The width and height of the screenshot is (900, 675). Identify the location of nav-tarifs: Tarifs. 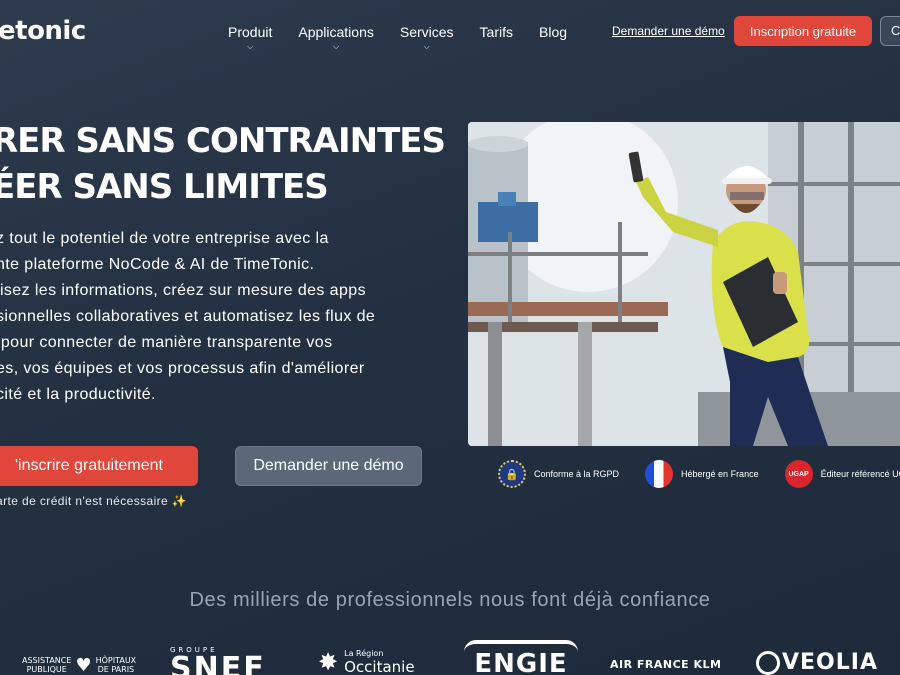
(496, 37).